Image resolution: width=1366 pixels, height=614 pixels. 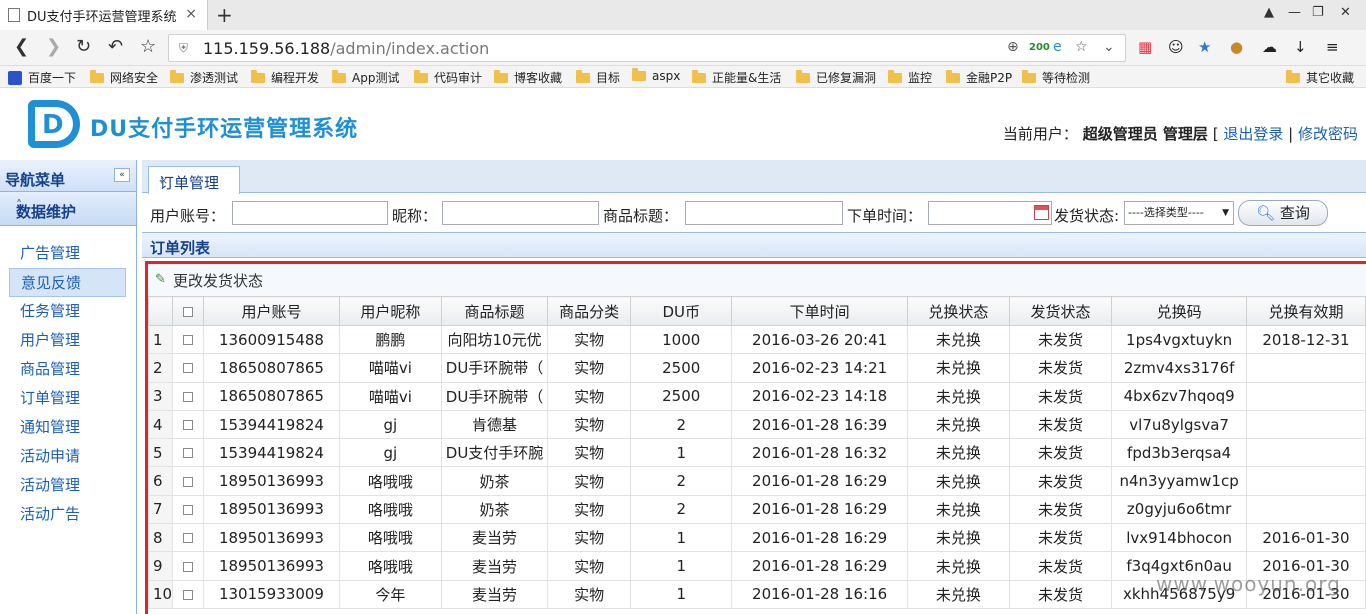 I want to click on tab-order-management: 订单管理 ×, so click(x=194, y=180).